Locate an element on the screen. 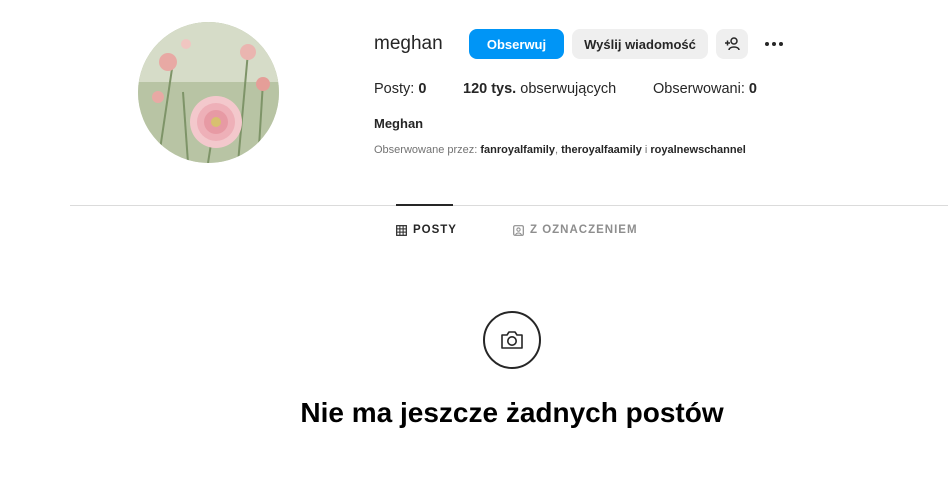 Image resolution: width=948 pixels, height=480 pixels. camera-icon is located at coordinates (512, 340).